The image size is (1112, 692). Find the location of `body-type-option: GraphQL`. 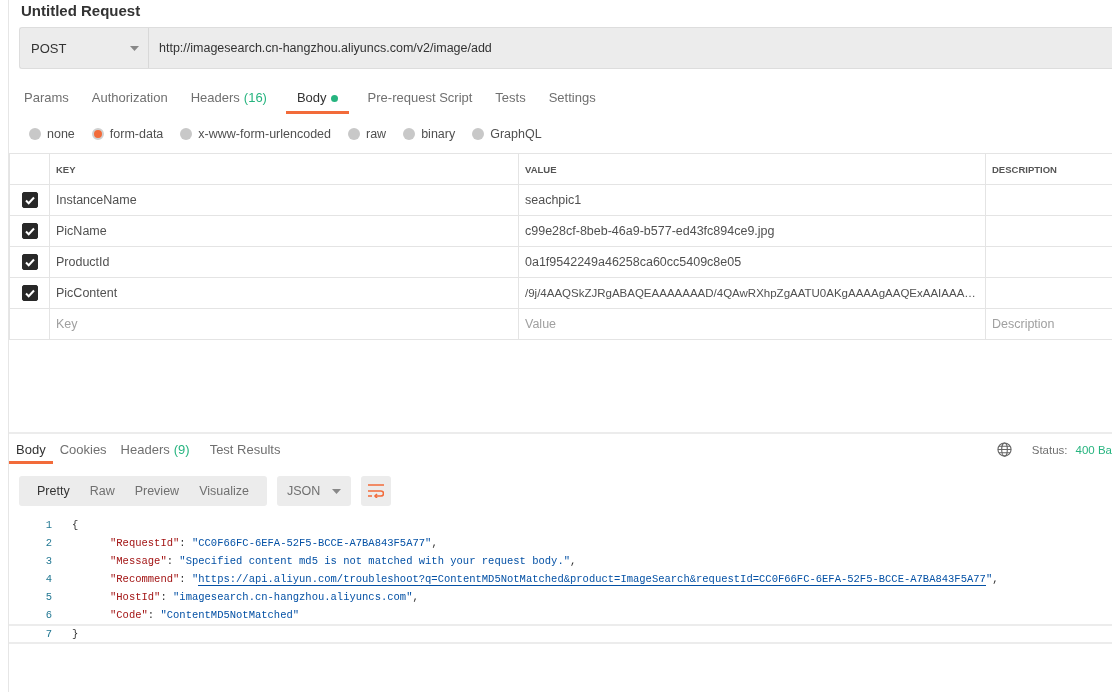

body-type-option: GraphQL is located at coordinates (507, 134).